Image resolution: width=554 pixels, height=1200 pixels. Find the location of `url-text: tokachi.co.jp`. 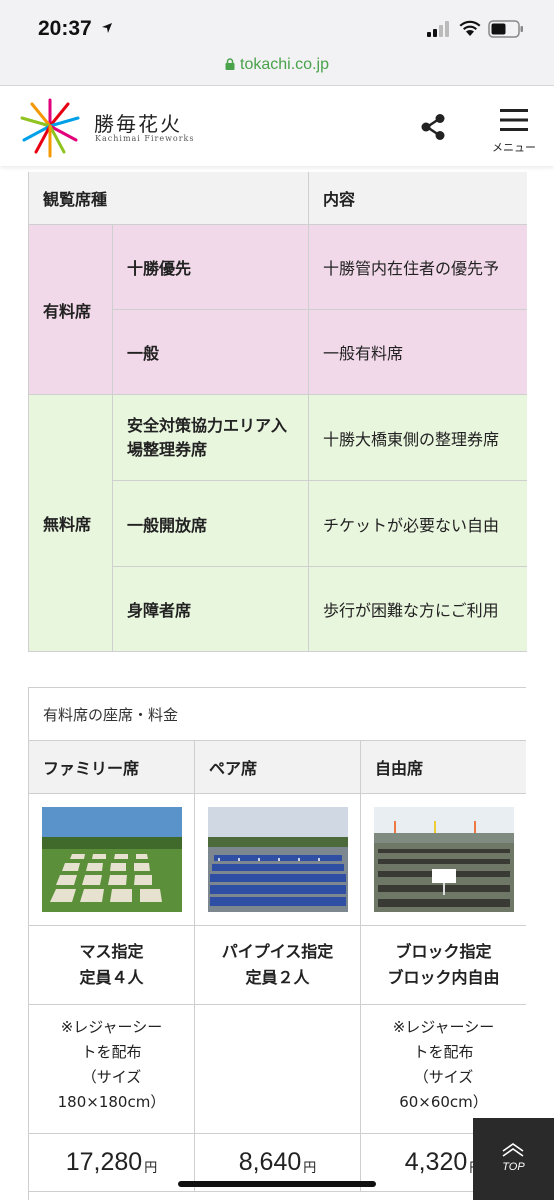

url-text: tokachi.co.jp is located at coordinates (284, 64).